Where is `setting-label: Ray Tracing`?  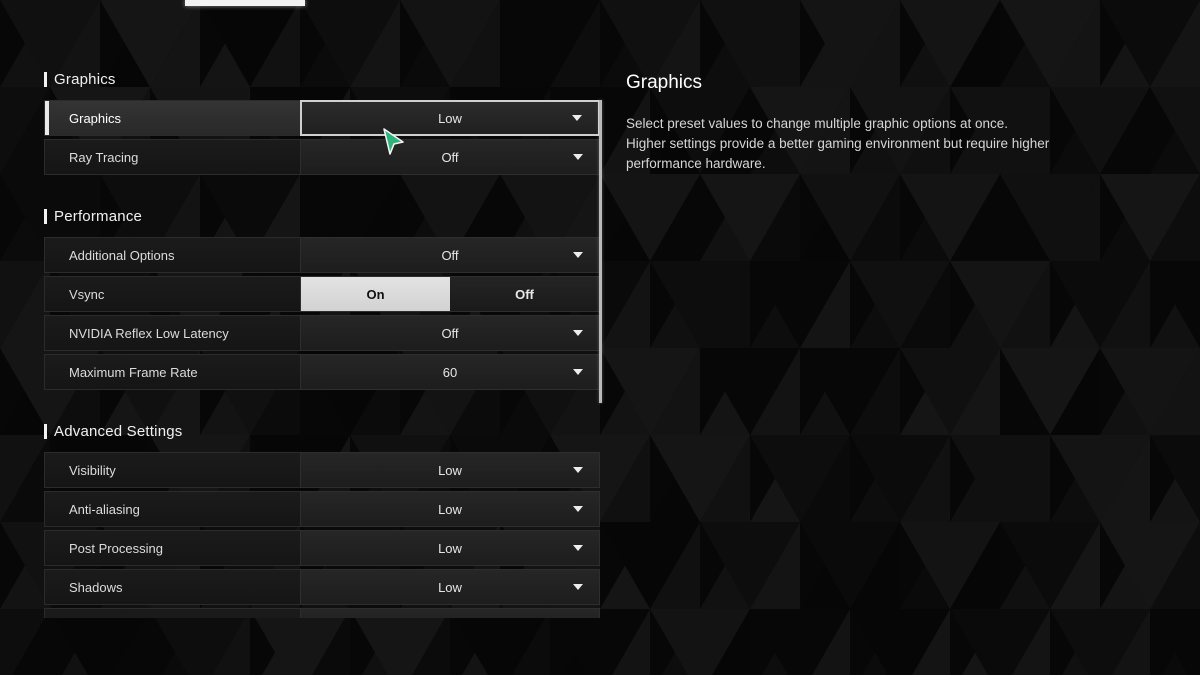 setting-label: Ray Tracing is located at coordinates (172, 157).